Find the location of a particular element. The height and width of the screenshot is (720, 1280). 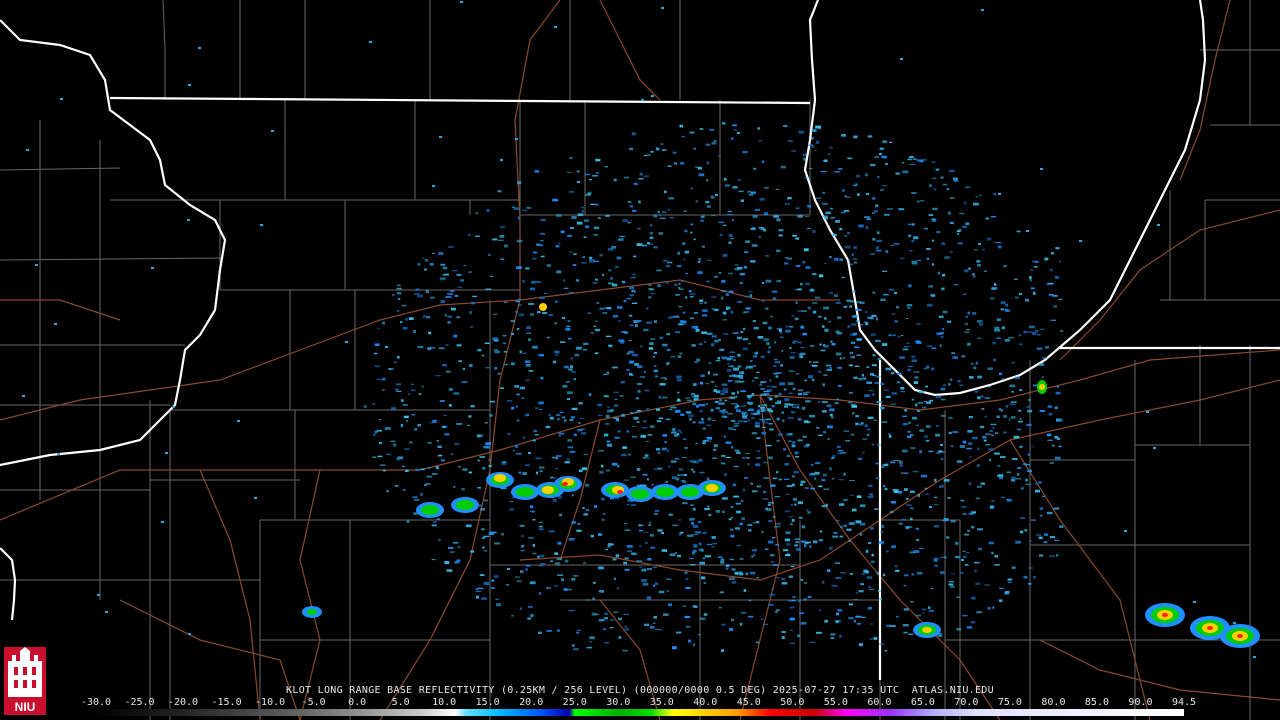

scale-label: 40.0 is located at coordinates (705, 702).